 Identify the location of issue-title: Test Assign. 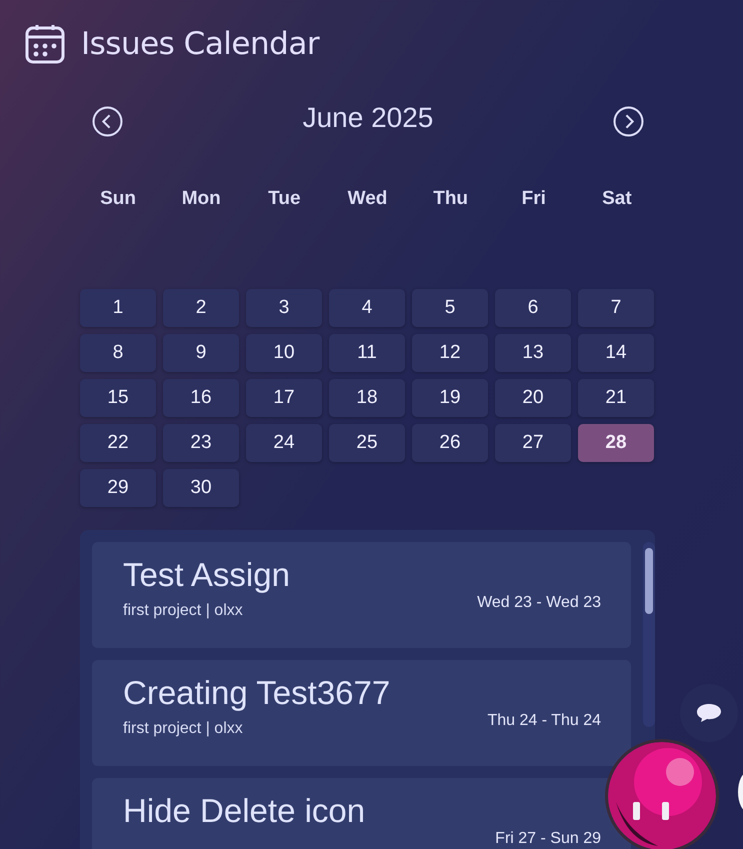
(206, 575).